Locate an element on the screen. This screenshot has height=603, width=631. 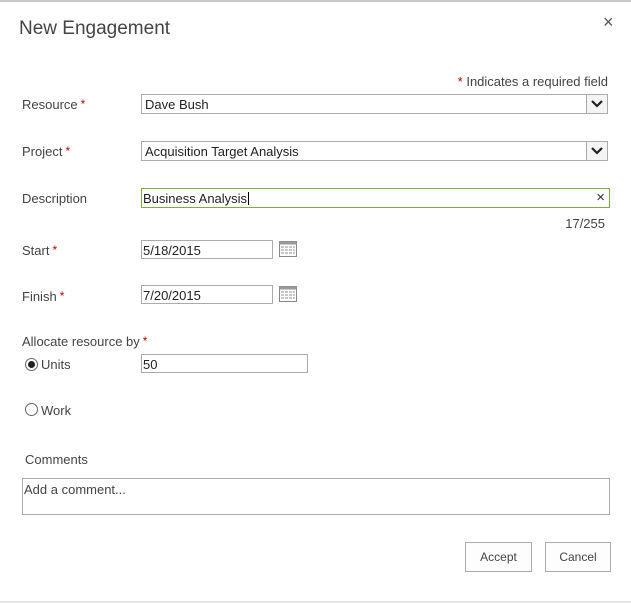
project-select: Acquisition Target Analysis is located at coordinates (374, 151).